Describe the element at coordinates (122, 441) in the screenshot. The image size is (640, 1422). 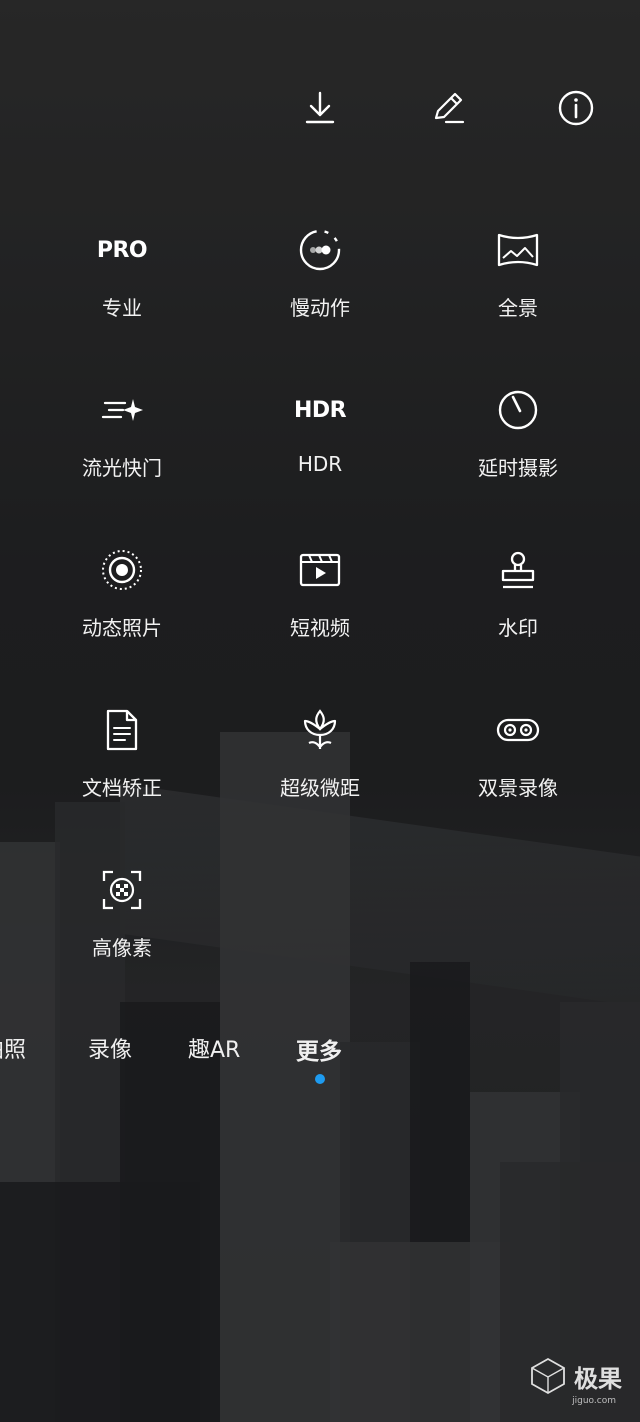
I see `mode-light-painting: 流光快门` at that location.